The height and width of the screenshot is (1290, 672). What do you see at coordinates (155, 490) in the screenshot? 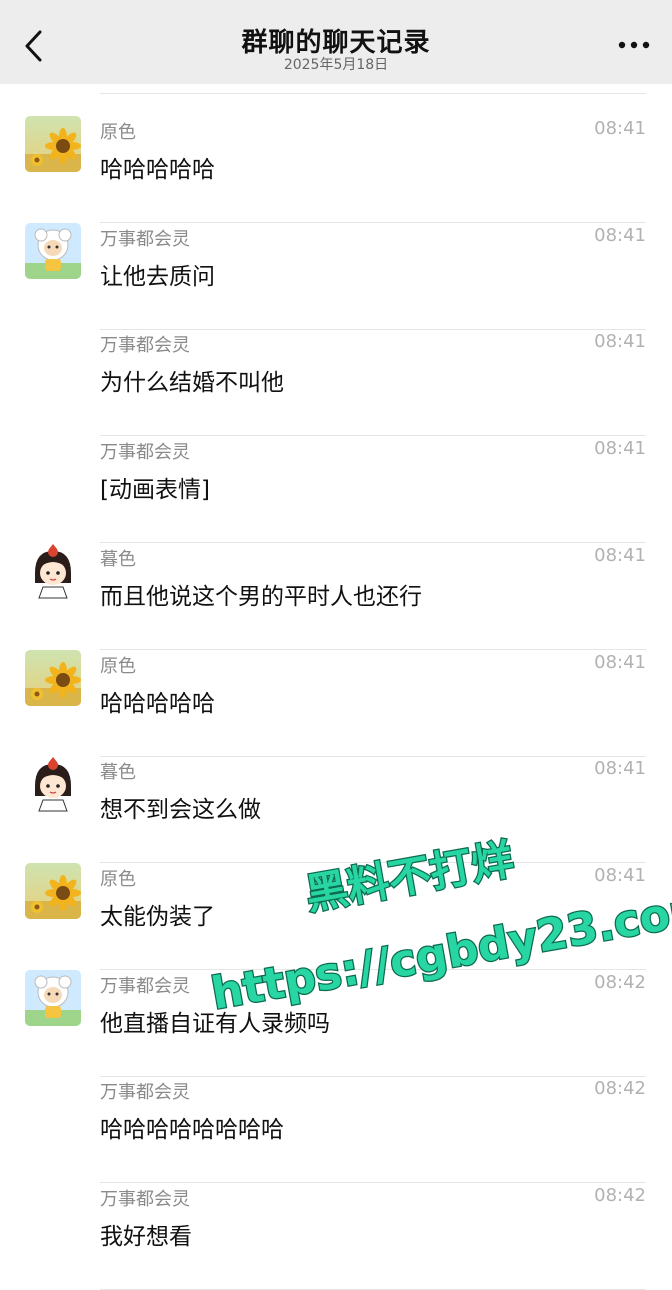
I see `message-text: [动画表情]` at bounding box center [155, 490].